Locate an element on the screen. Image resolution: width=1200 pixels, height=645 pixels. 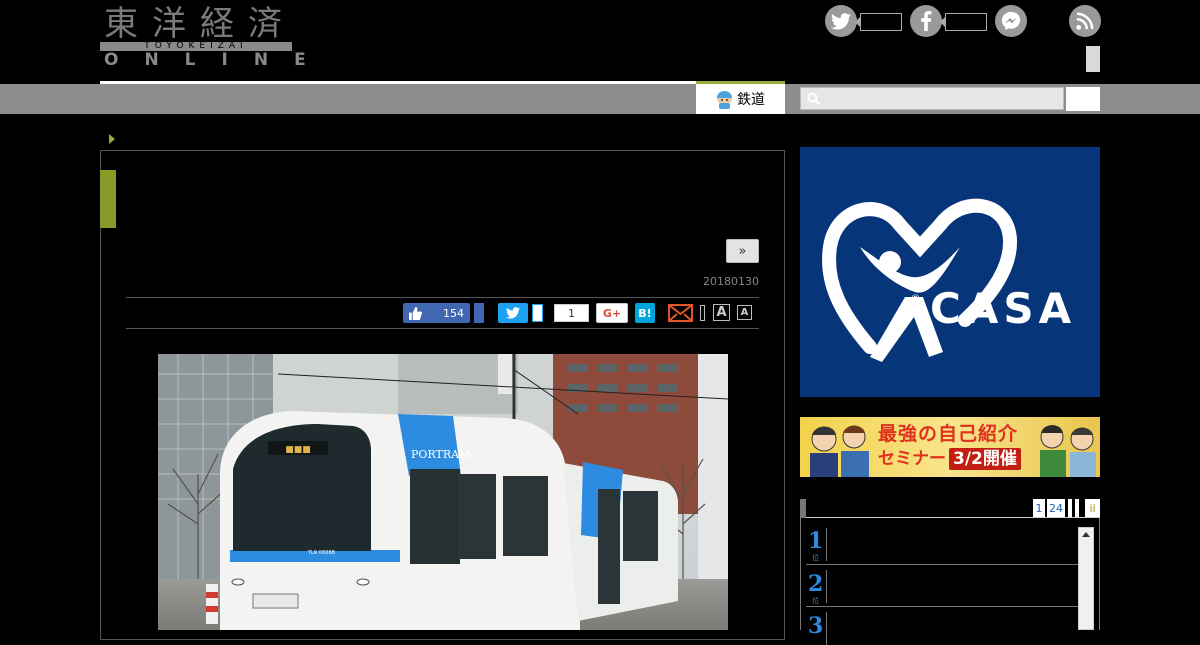
twitter-bird-icon is located at coordinates (841, 20).